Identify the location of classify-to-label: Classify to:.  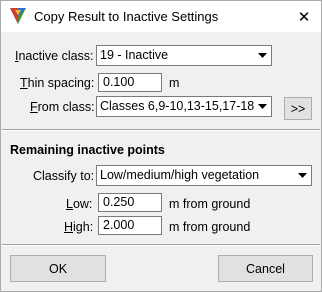
(64, 176).